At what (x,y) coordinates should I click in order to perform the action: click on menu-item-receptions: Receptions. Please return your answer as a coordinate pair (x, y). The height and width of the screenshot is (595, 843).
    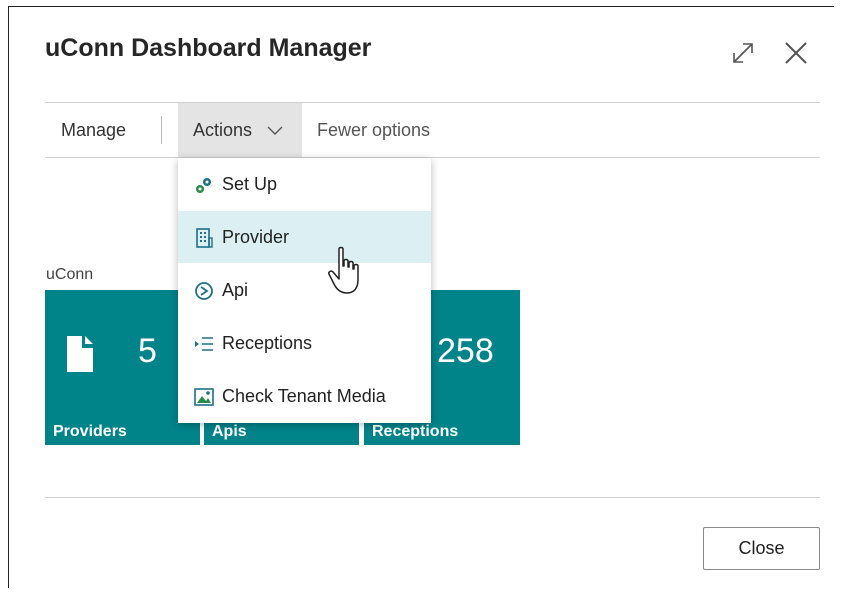
    Looking at the image, I should click on (304, 343).